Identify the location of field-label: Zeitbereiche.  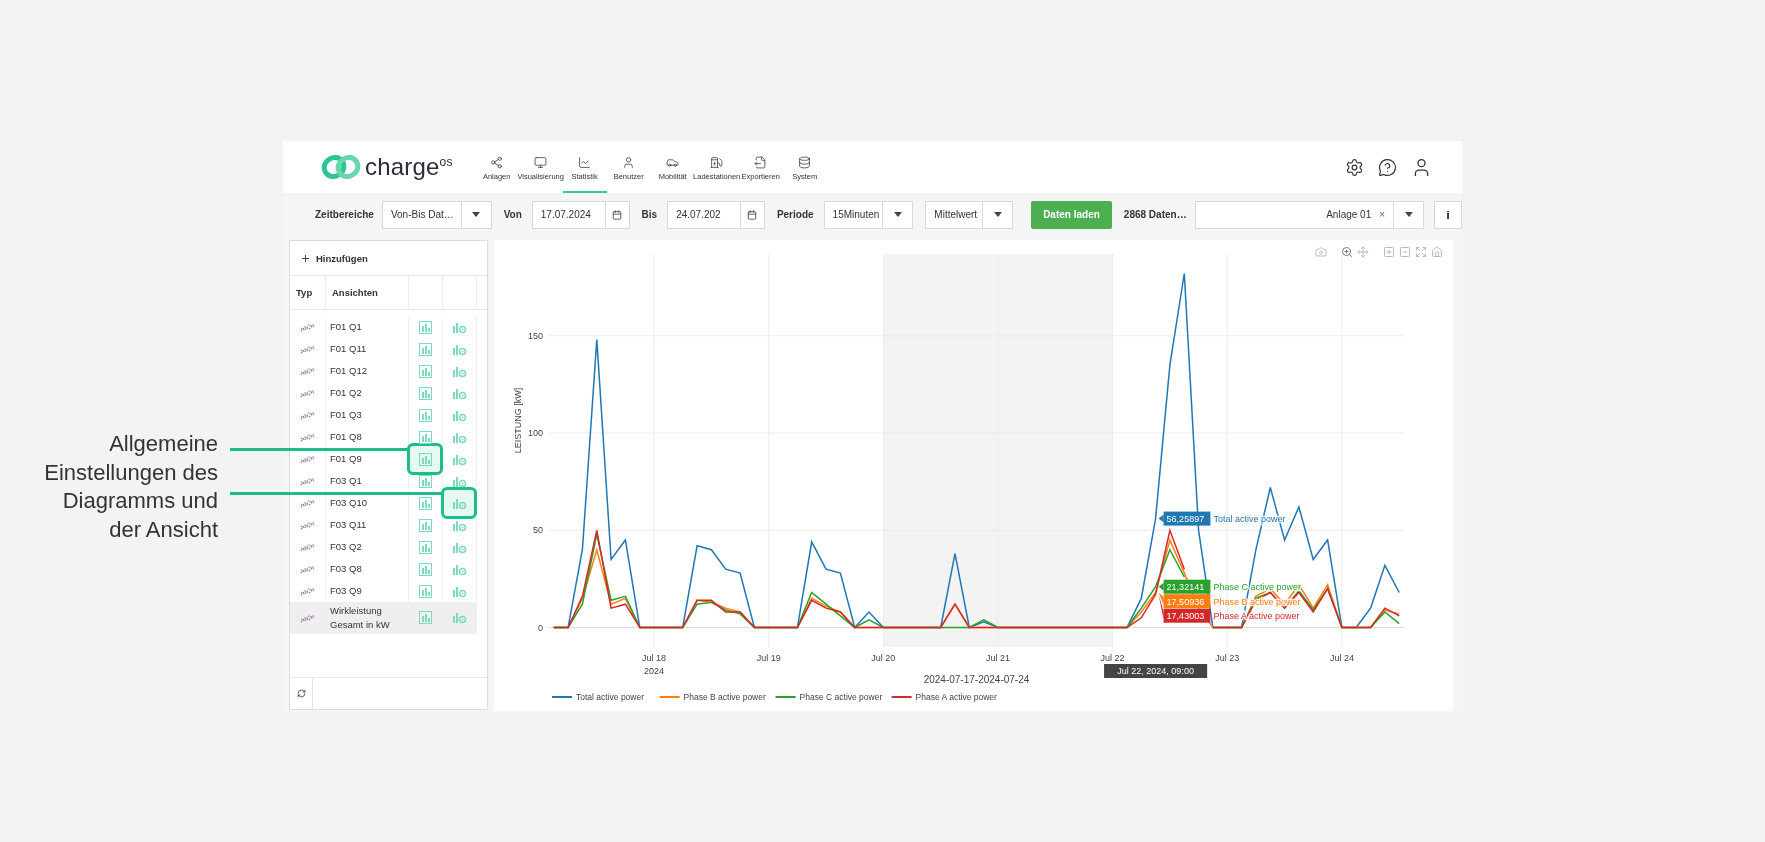
(344, 214).